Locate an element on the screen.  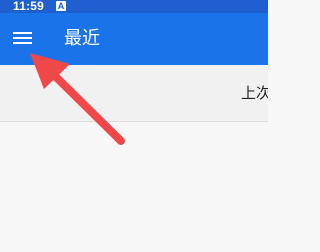
status-time: 11:59 is located at coordinates (29, 6).